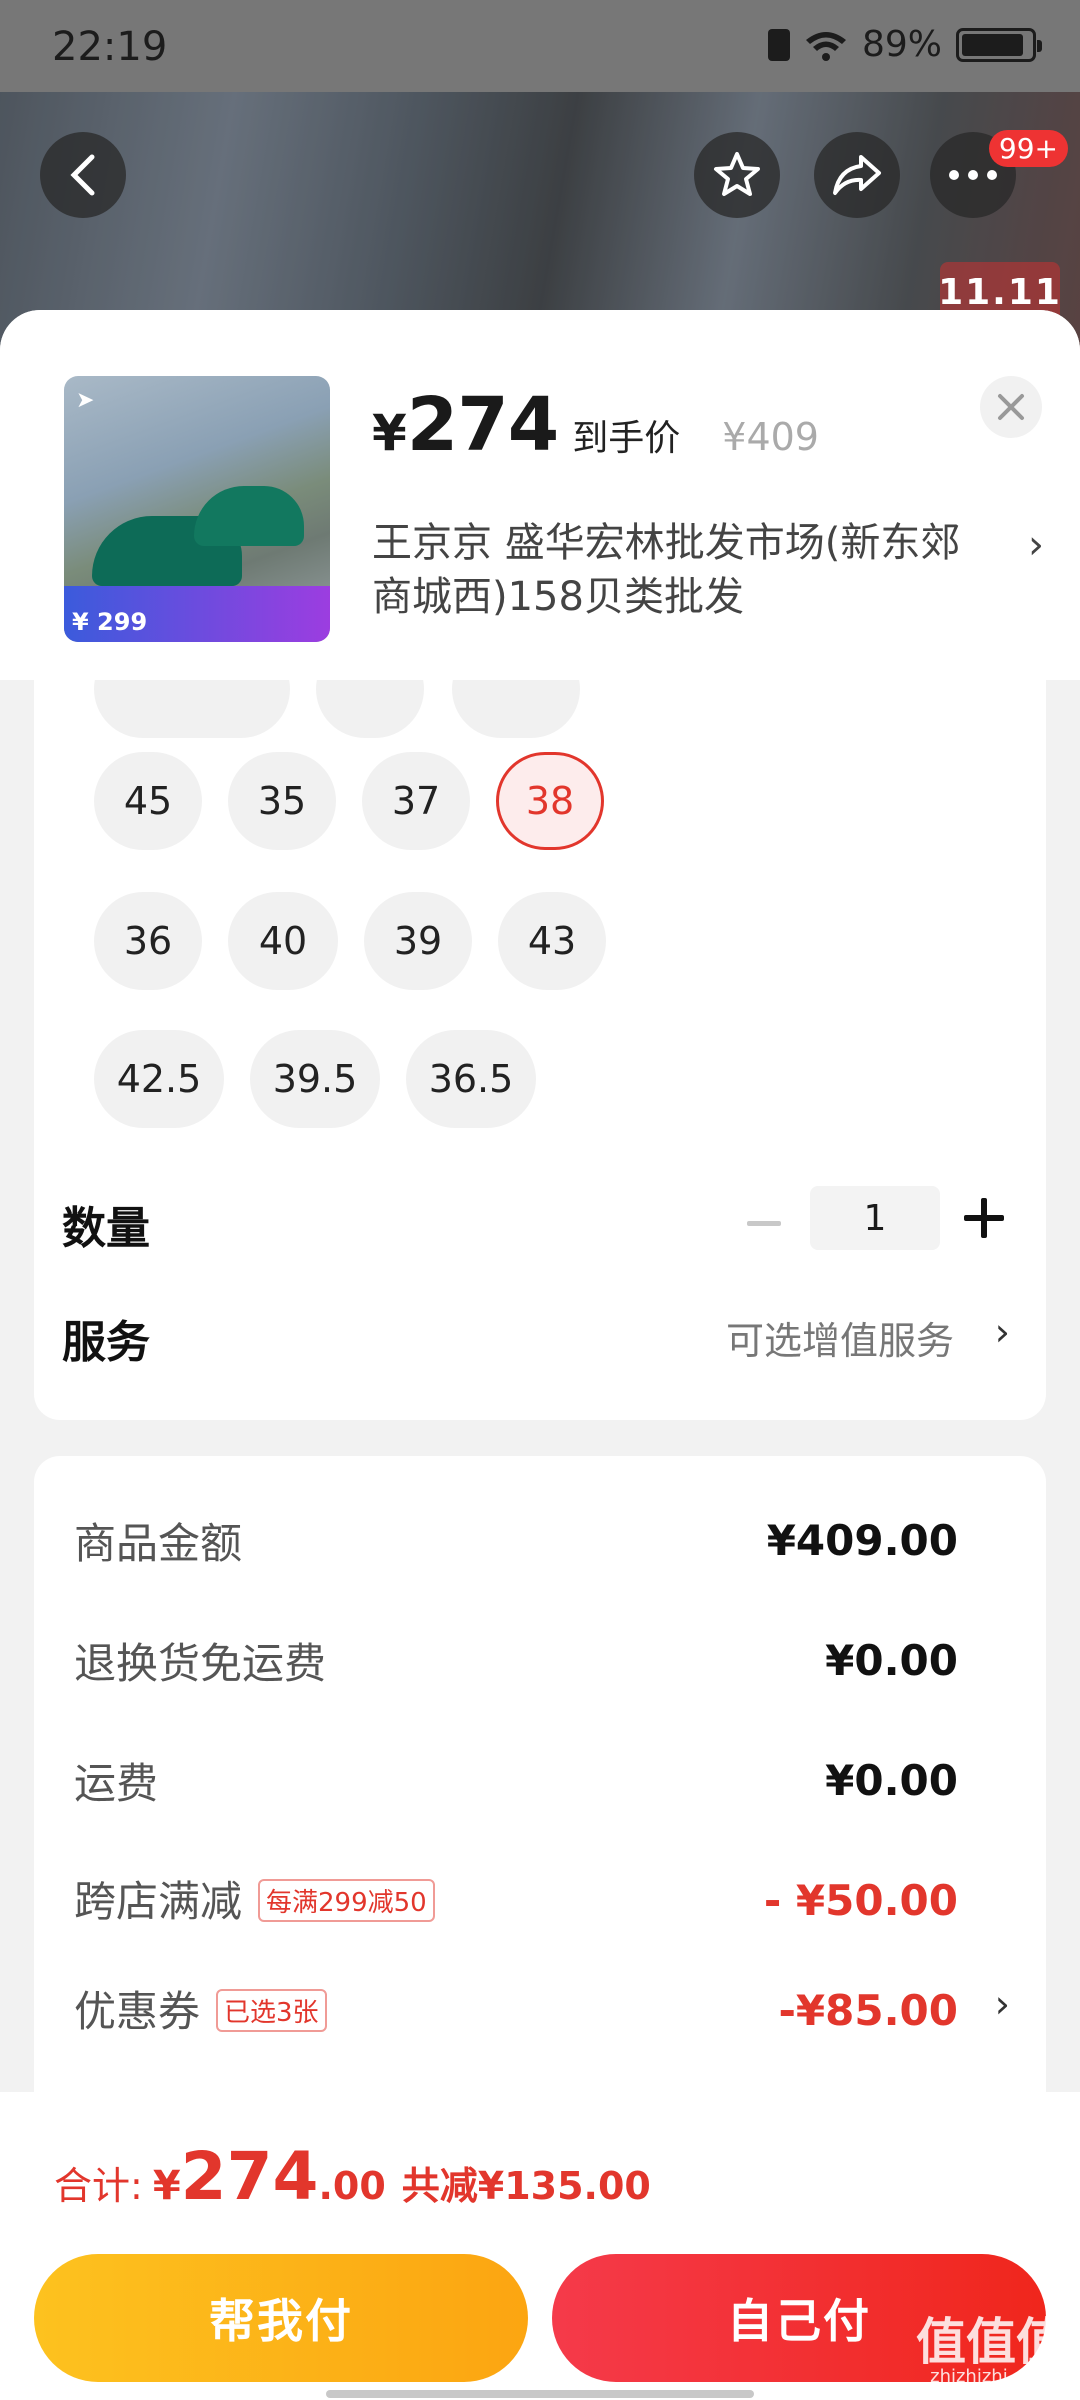 This screenshot has height=2400, width=1080. Describe the element at coordinates (137, 2011) in the screenshot. I see `coupon-label: 优惠券` at that location.